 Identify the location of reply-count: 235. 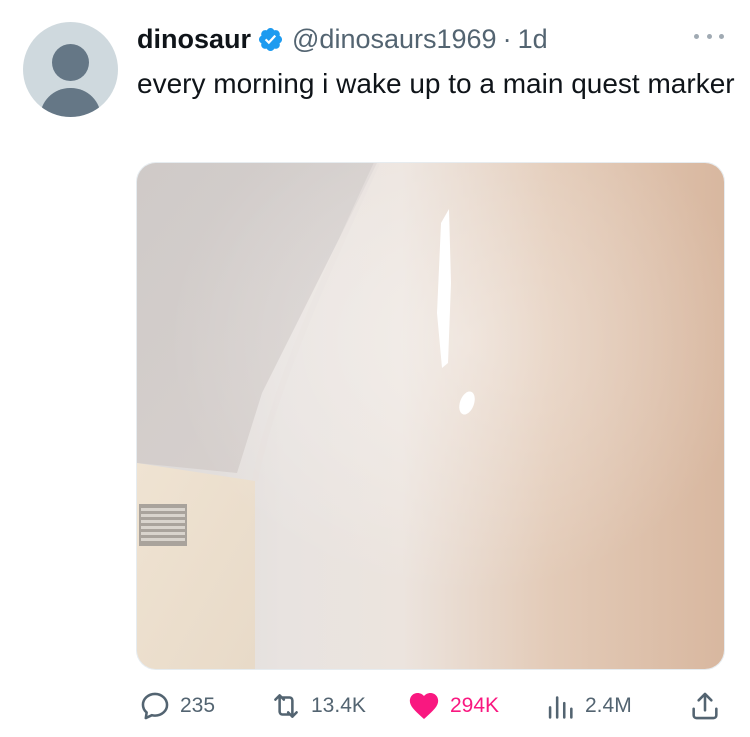
(198, 705).